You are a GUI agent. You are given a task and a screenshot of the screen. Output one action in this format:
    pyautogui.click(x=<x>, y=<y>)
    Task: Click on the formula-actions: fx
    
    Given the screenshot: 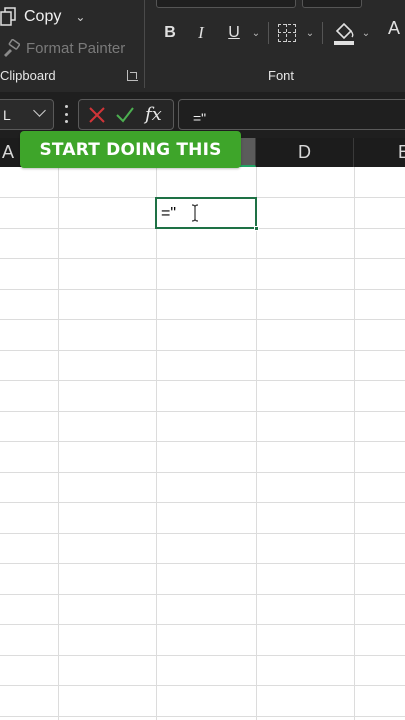 What is the action you would take?
    pyautogui.click(x=126, y=114)
    